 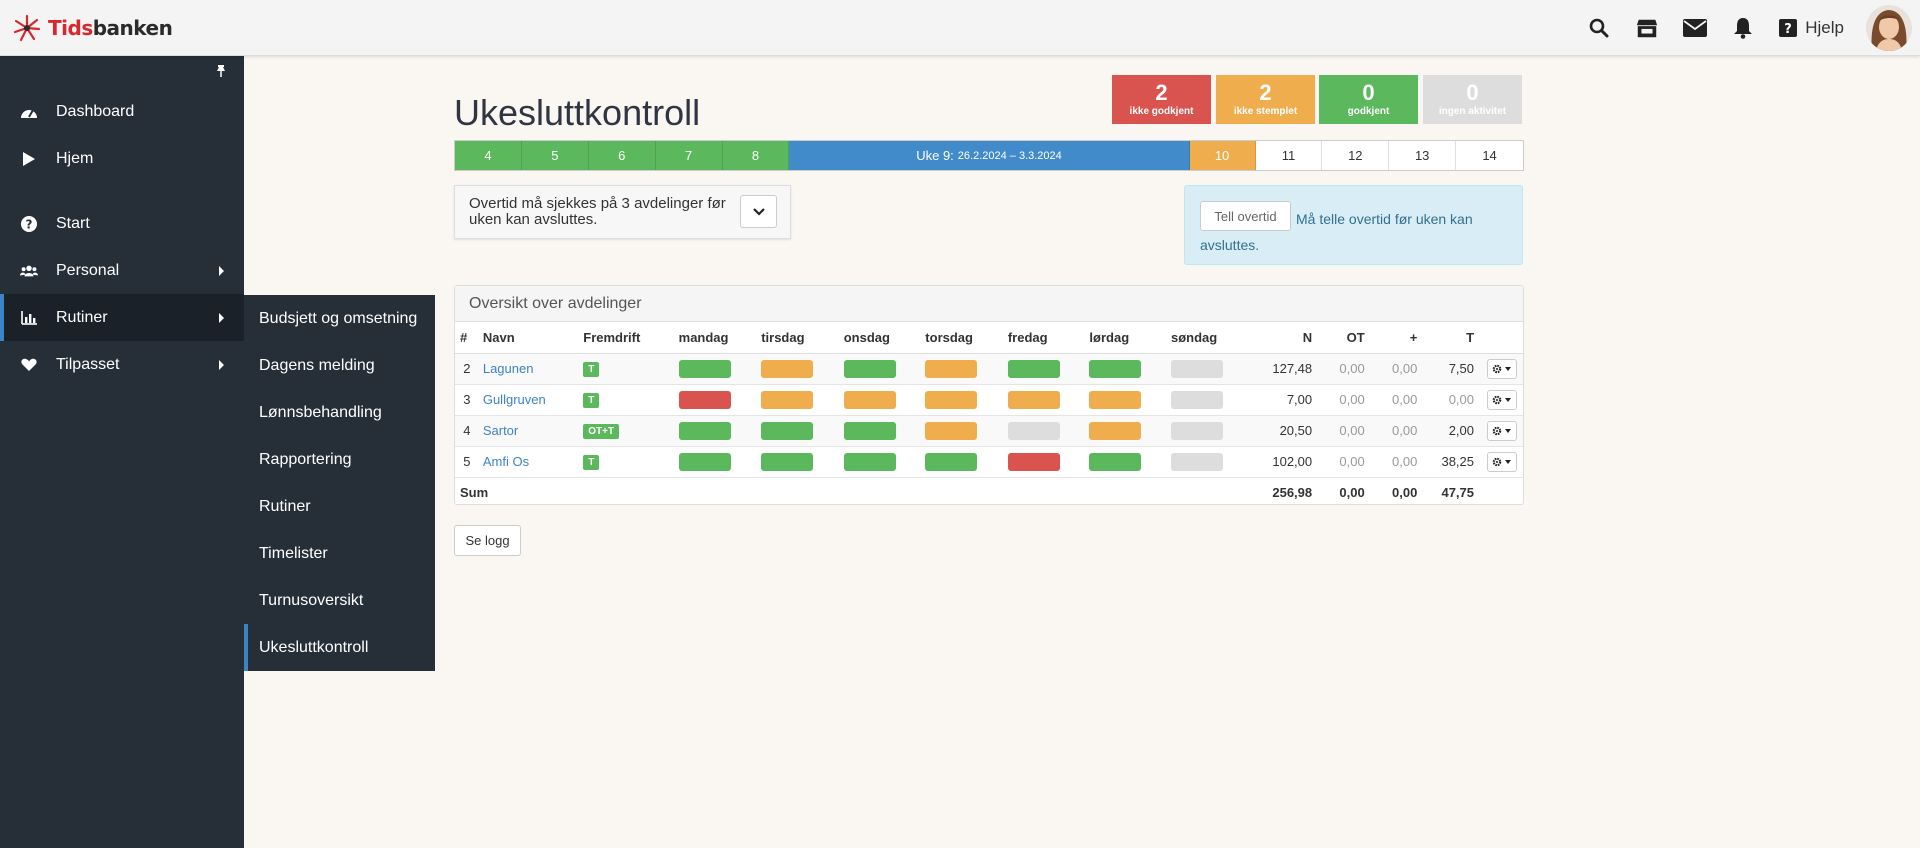 I want to click on submenu-item-rapportering: Rapportering, so click(x=339, y=459).